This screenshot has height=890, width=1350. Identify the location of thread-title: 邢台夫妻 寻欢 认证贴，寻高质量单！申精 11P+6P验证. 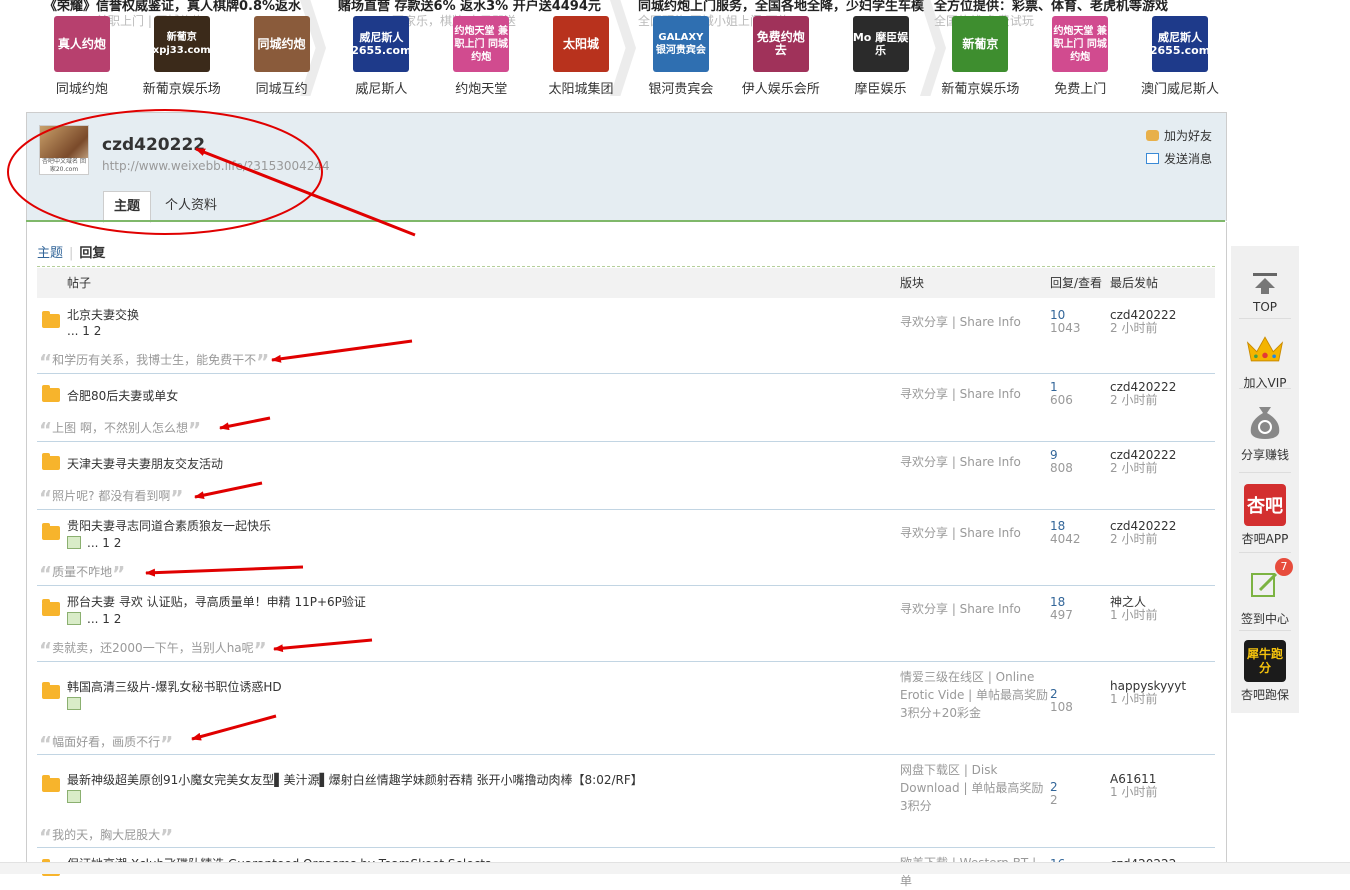
(216, 601).